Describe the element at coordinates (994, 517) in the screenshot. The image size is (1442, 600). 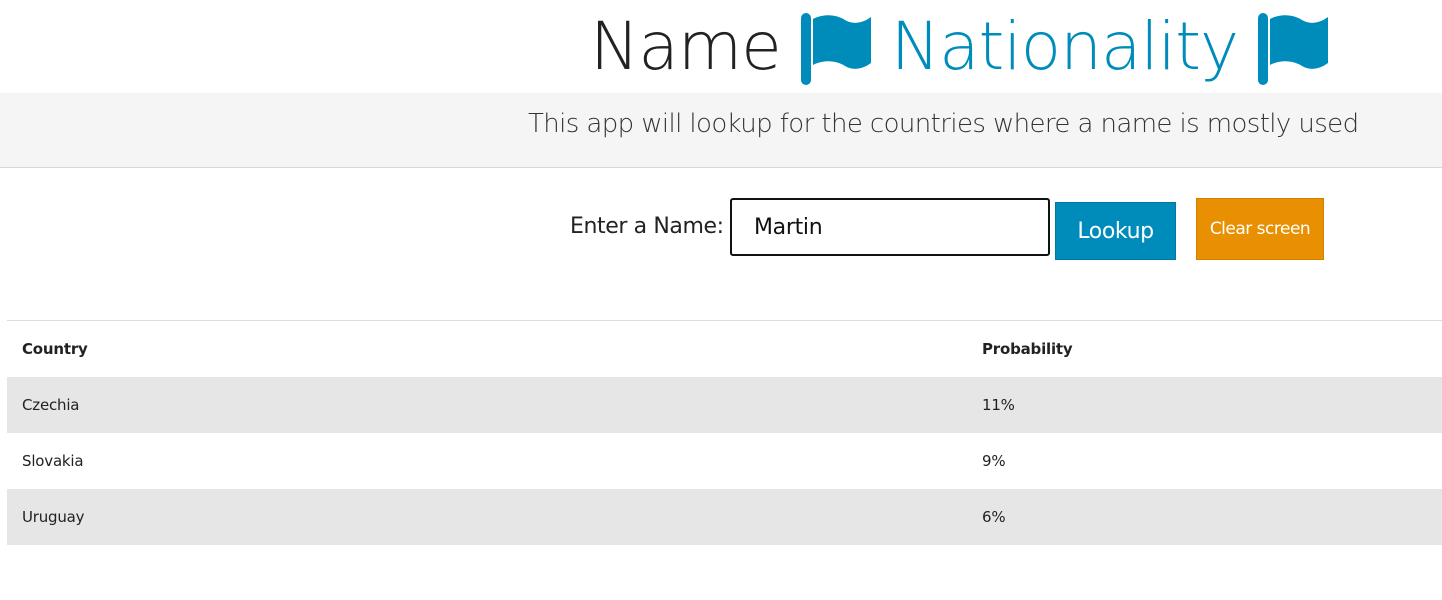
I see `probability-cell: 6%` at that location.